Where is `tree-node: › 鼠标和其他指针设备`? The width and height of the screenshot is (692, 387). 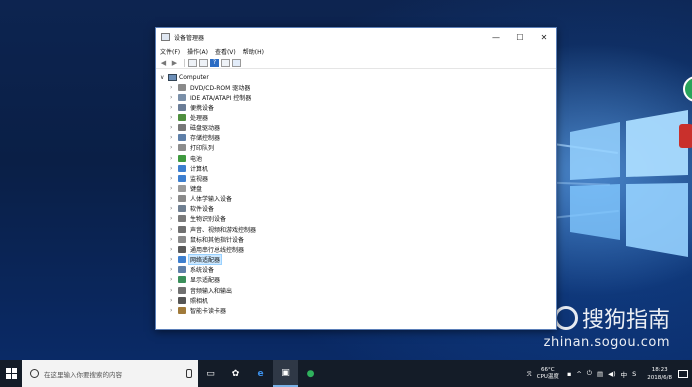
tree-node: › 鼠标和其他指针设备 is located at coordinates (207, 239).